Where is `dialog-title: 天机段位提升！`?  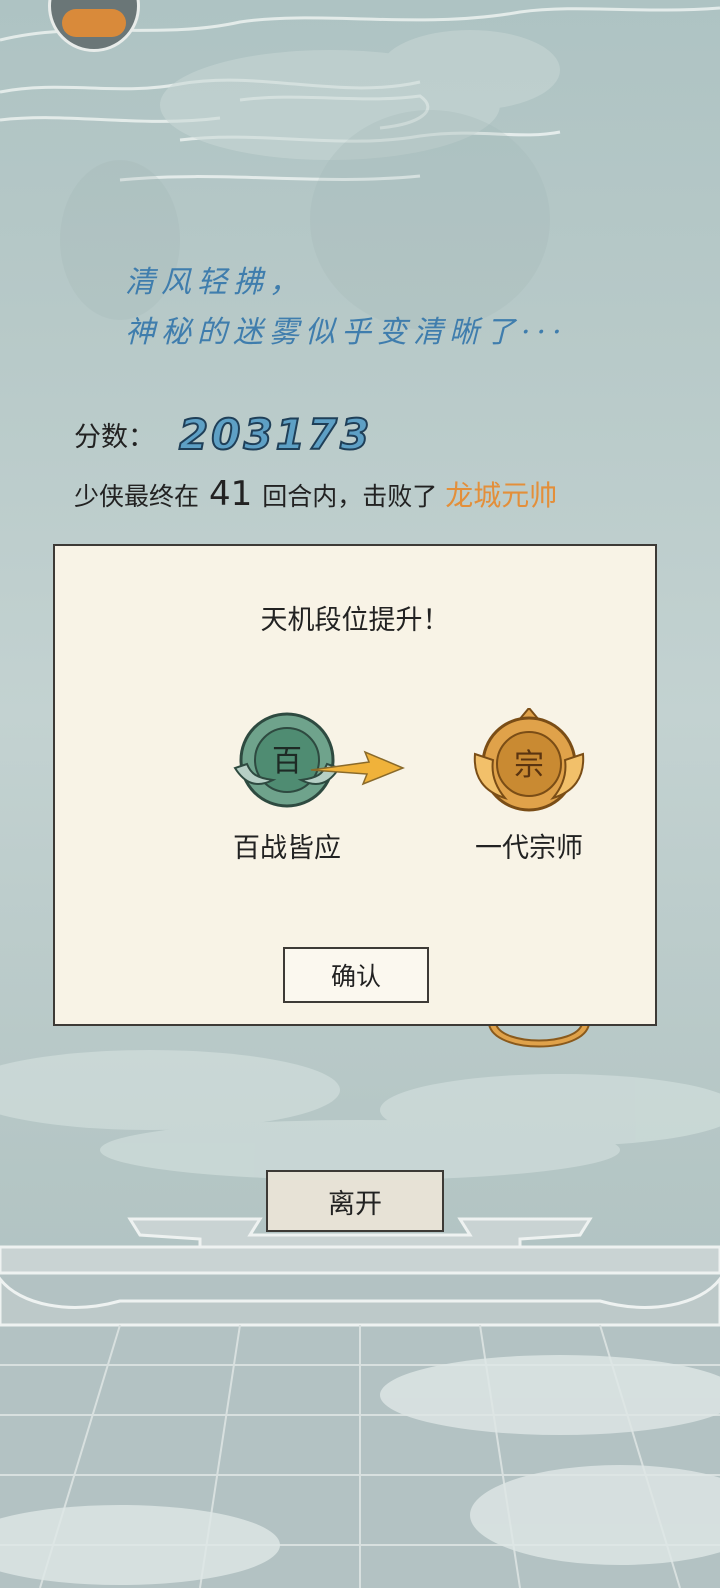
dialog-title: 天机段位提升！ is located at coordinates (355, 620).